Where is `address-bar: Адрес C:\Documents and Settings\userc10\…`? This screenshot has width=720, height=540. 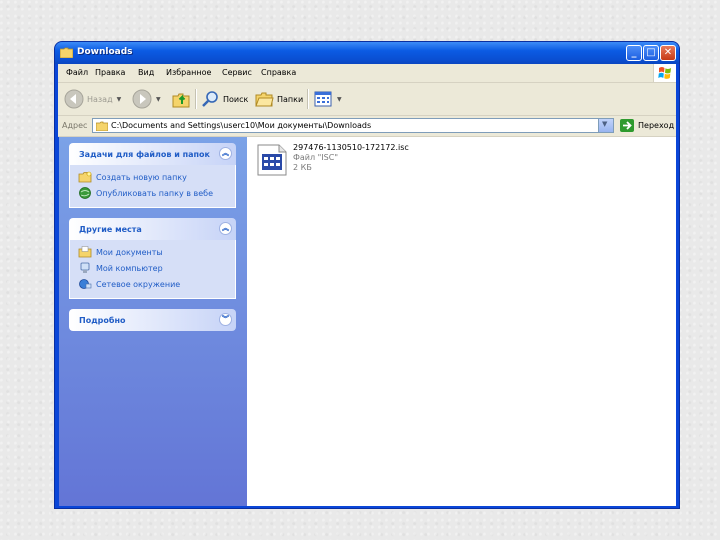 address-bar: Адрес C:\Documents and Settings\userc10\… is located at coordinates (367, 126).